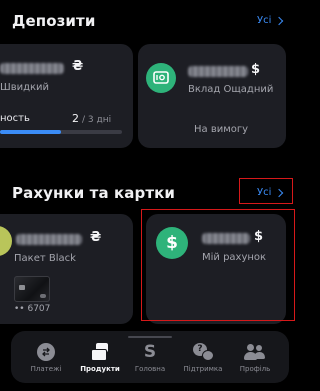  What do you see at coordinates (264, 192) in the screenshot?
I see `accounts-all-label: Усі` at bounding box center [264, 192].